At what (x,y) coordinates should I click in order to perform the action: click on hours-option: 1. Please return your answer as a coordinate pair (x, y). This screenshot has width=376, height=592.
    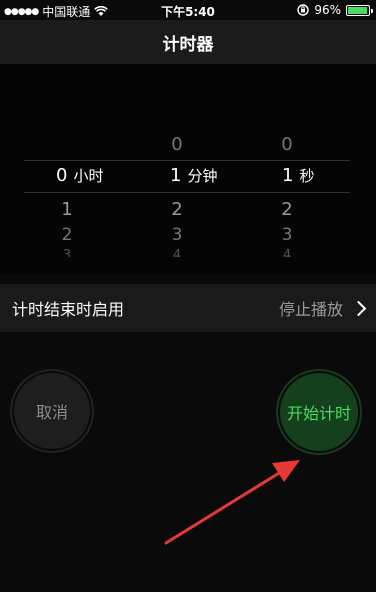
    Looking at the image, I should click on (67, 209).